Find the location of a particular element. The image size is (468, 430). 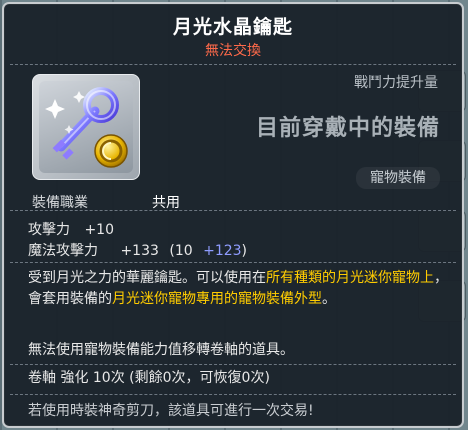

stat-value: +133 is located at coordinates (139, 251).